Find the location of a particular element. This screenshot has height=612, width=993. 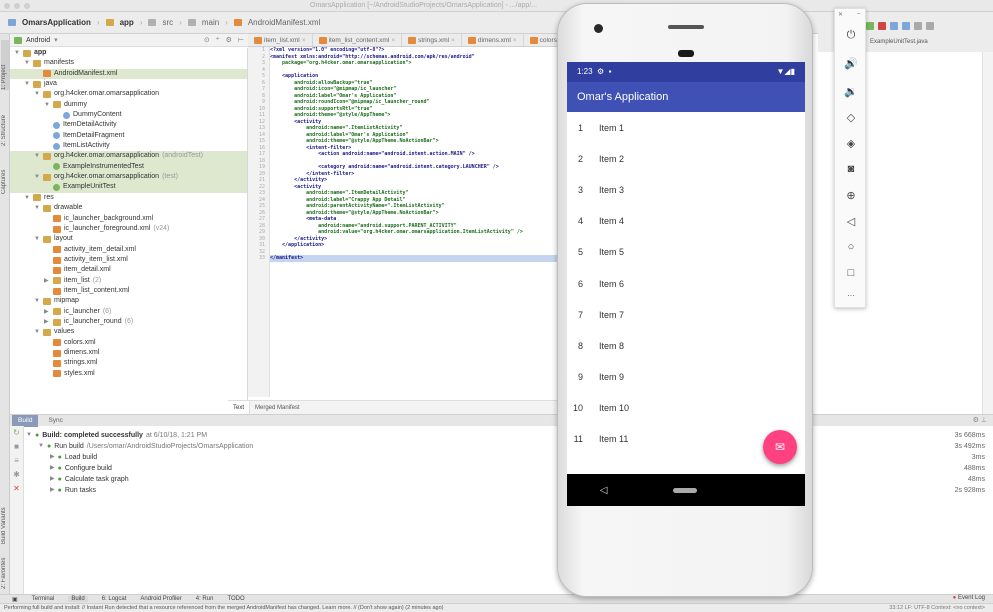

tree-item: activity_item_detail.xml is located at coordinates (128, 250).